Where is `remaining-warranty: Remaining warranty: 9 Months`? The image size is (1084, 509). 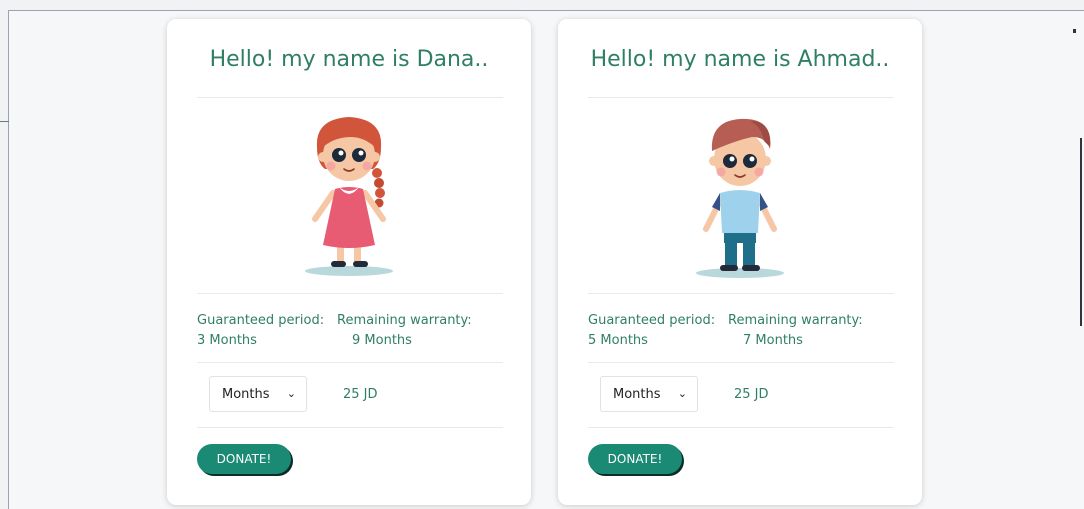
remaining-warranty: Remaining warranty: 9 Months is located at coordinates (404, 331).